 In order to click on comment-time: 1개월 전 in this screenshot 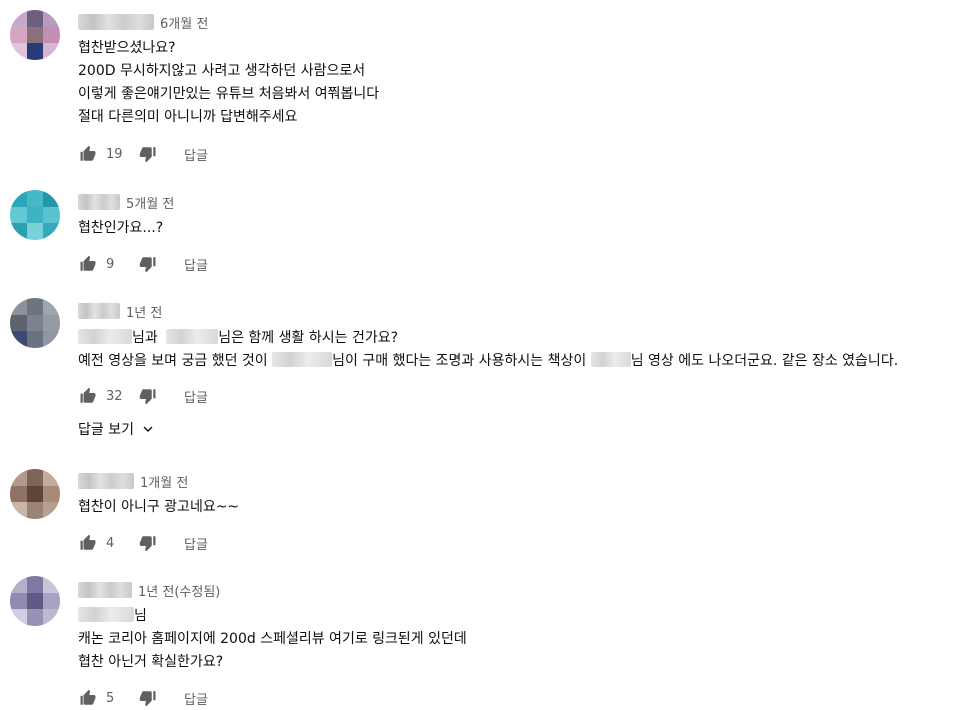, I will do `click(164, 481)`.